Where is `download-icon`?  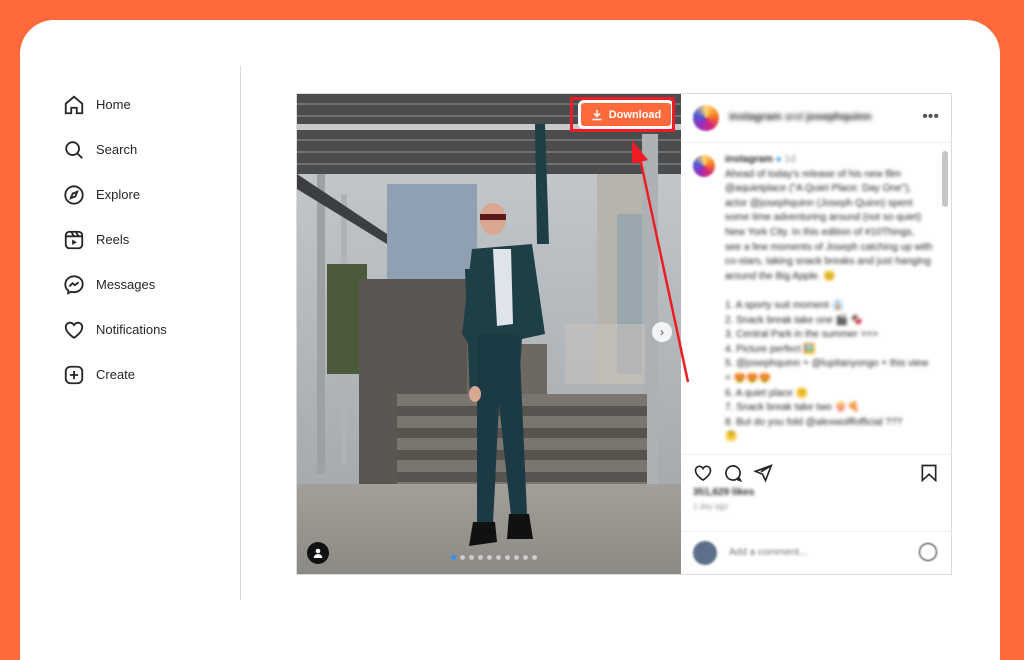
download-icon is located at coordinates (597, 114).